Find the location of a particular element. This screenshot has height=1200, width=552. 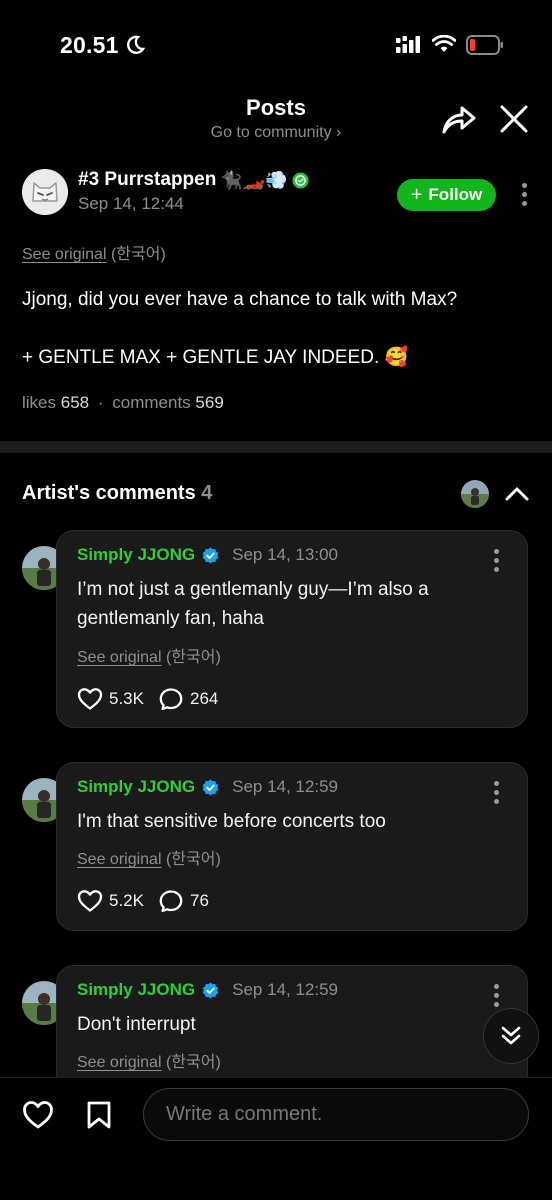

author-name: #3 Purrstappen is located at coordinates (147, 180).